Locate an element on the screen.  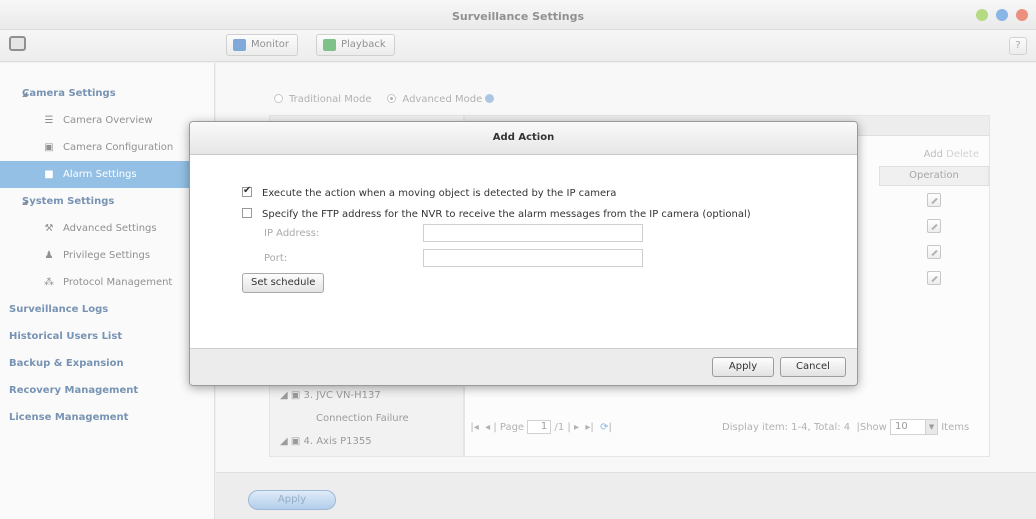
dialog-apply-button: Apply is located at coordinates (743, 367).